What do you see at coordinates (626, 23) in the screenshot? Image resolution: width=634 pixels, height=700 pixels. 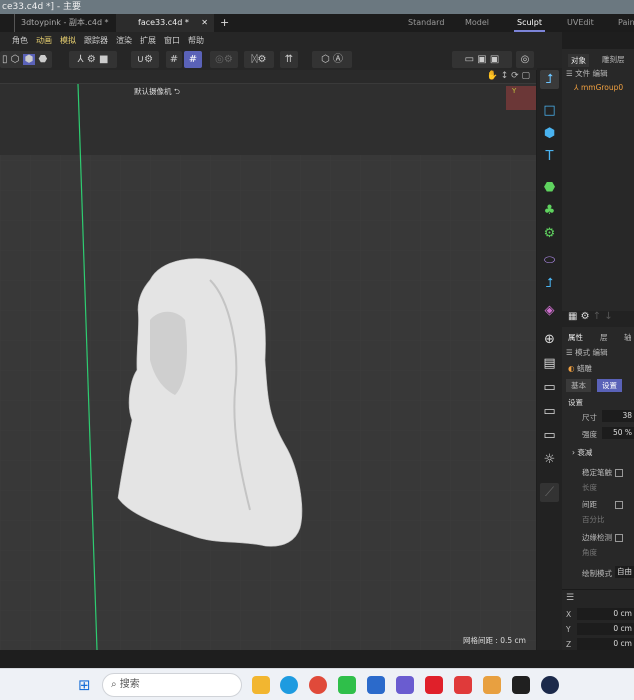 I see `layout-paint: Pain` at bounding box center [626, 23].